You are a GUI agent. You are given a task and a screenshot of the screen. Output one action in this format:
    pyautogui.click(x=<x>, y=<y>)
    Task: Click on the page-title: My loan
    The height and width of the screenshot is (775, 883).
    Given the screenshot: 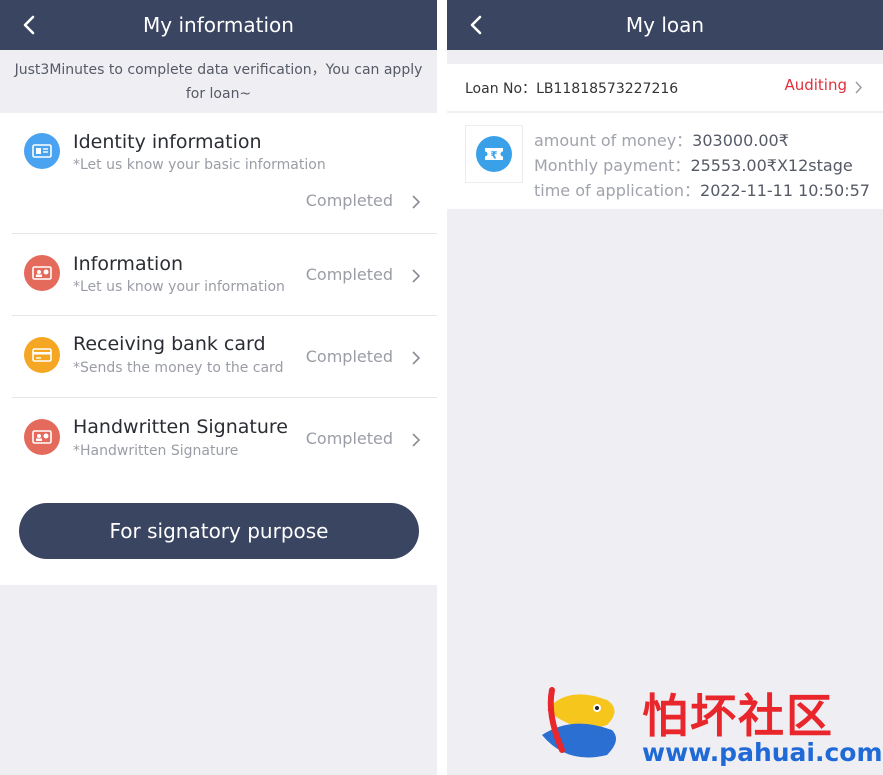 What is the action you would take?
    pyautogui.click(x=665, y=25)
    